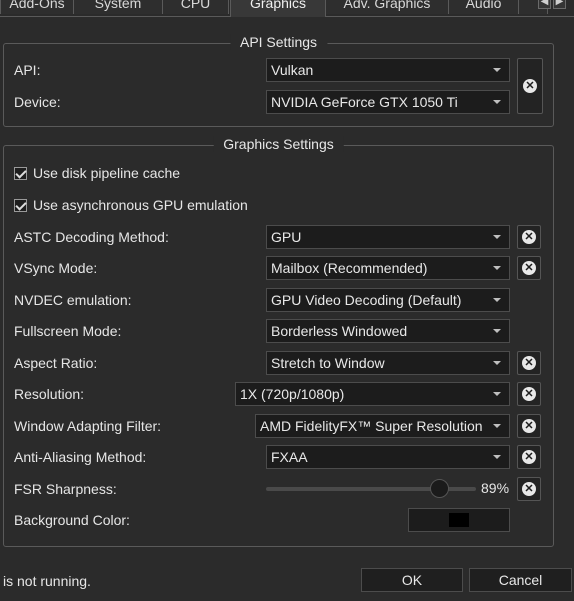  I want to click on ok-button: OK, so click(412, 580).